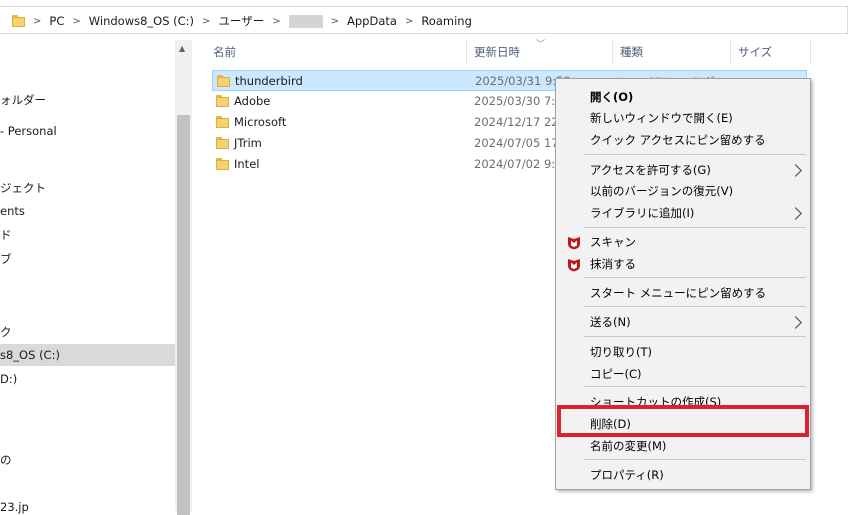  I want to click on column-header-date: 更新日時, so click(497, 52).